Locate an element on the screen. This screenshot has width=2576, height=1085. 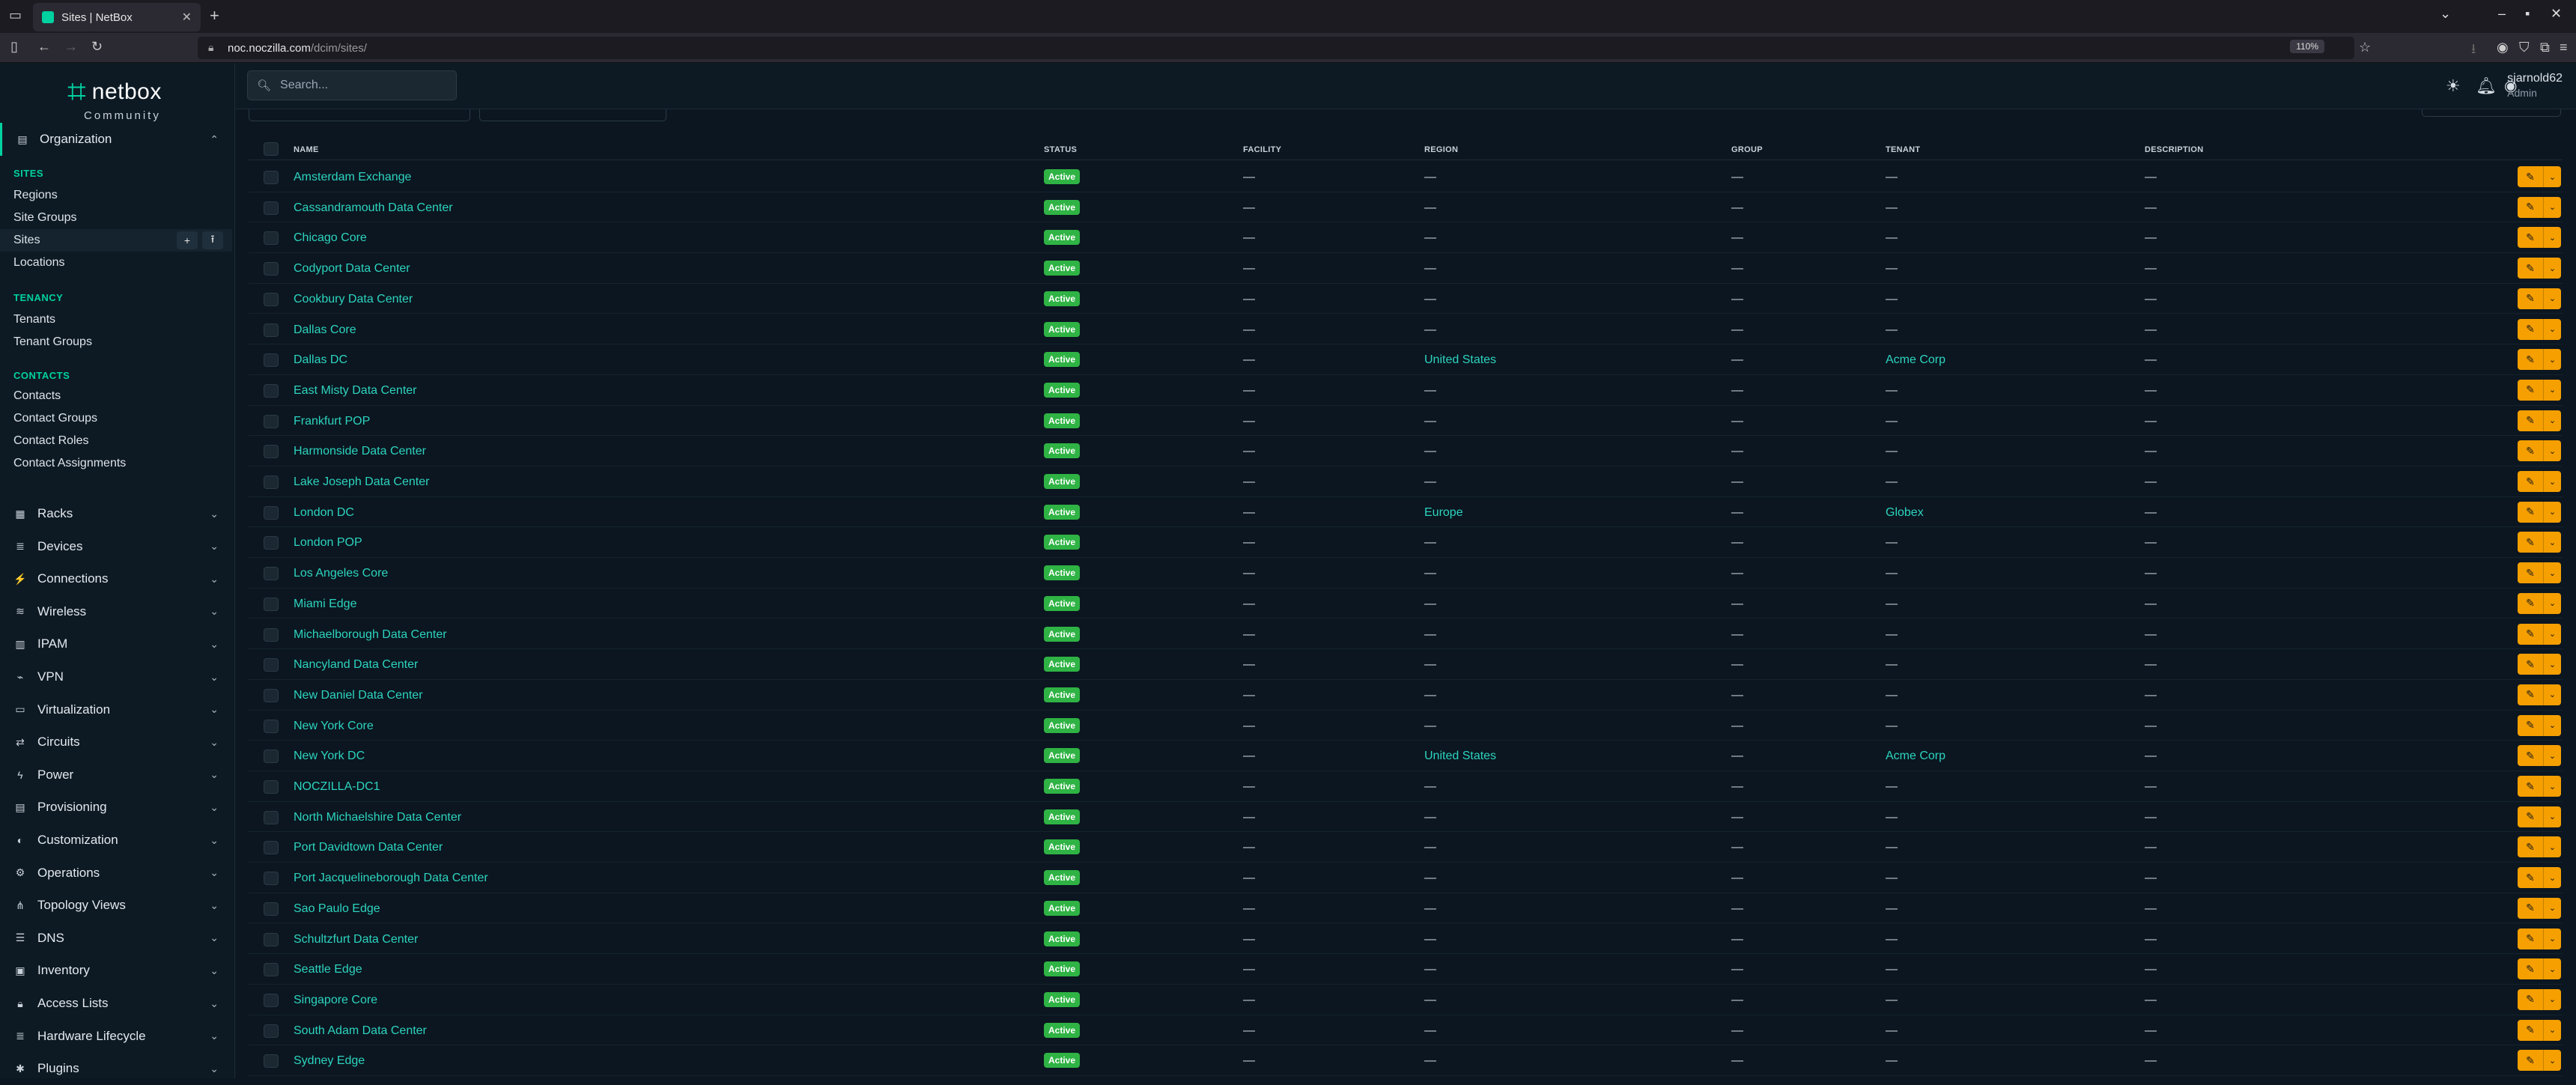
filter-field-edge is located at coordinates (572, 115).